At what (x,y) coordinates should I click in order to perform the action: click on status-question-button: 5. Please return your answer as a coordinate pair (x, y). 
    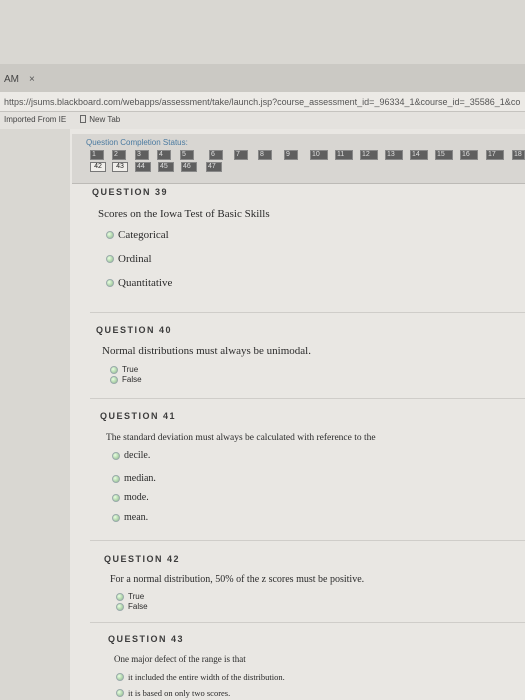
    Looking at the image, I should click on (187, 155).